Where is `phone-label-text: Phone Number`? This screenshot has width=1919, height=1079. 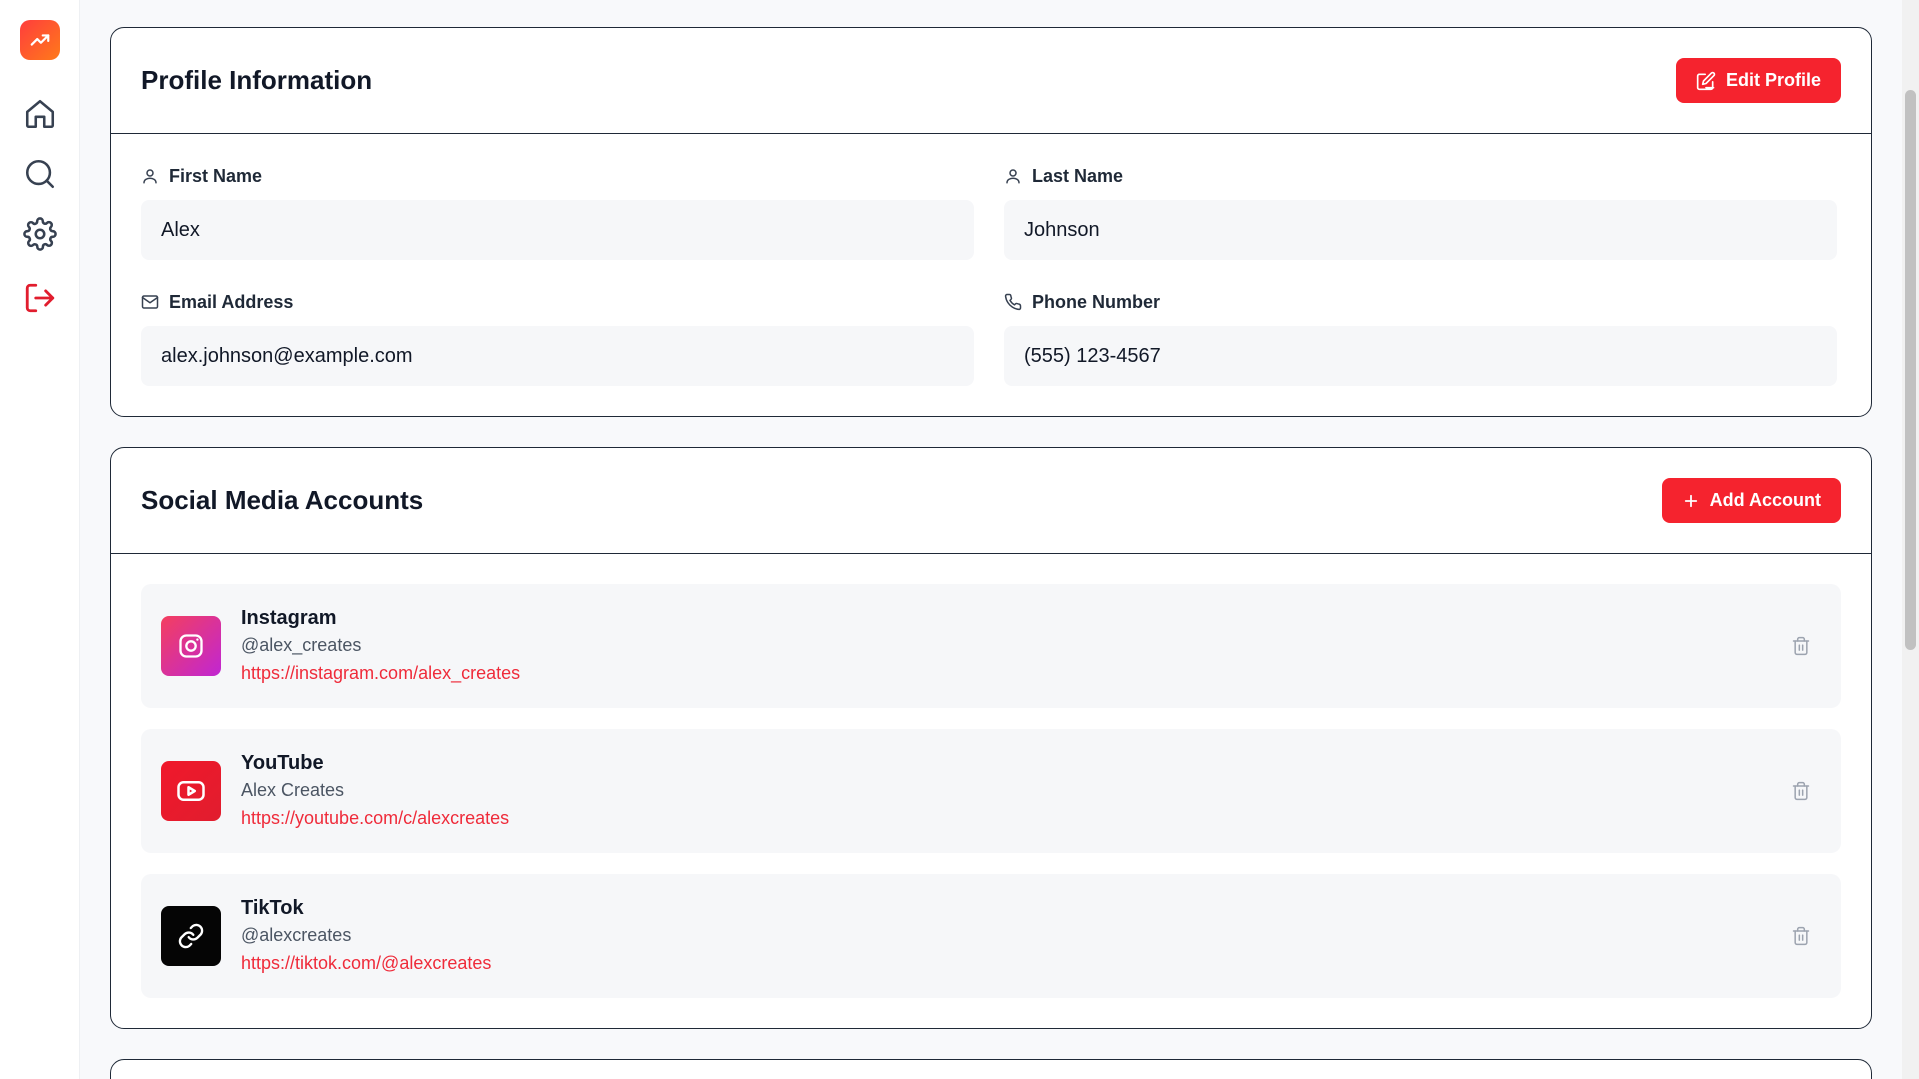
phone-label-text: Phone Number is located at coordinates (1096, 301).